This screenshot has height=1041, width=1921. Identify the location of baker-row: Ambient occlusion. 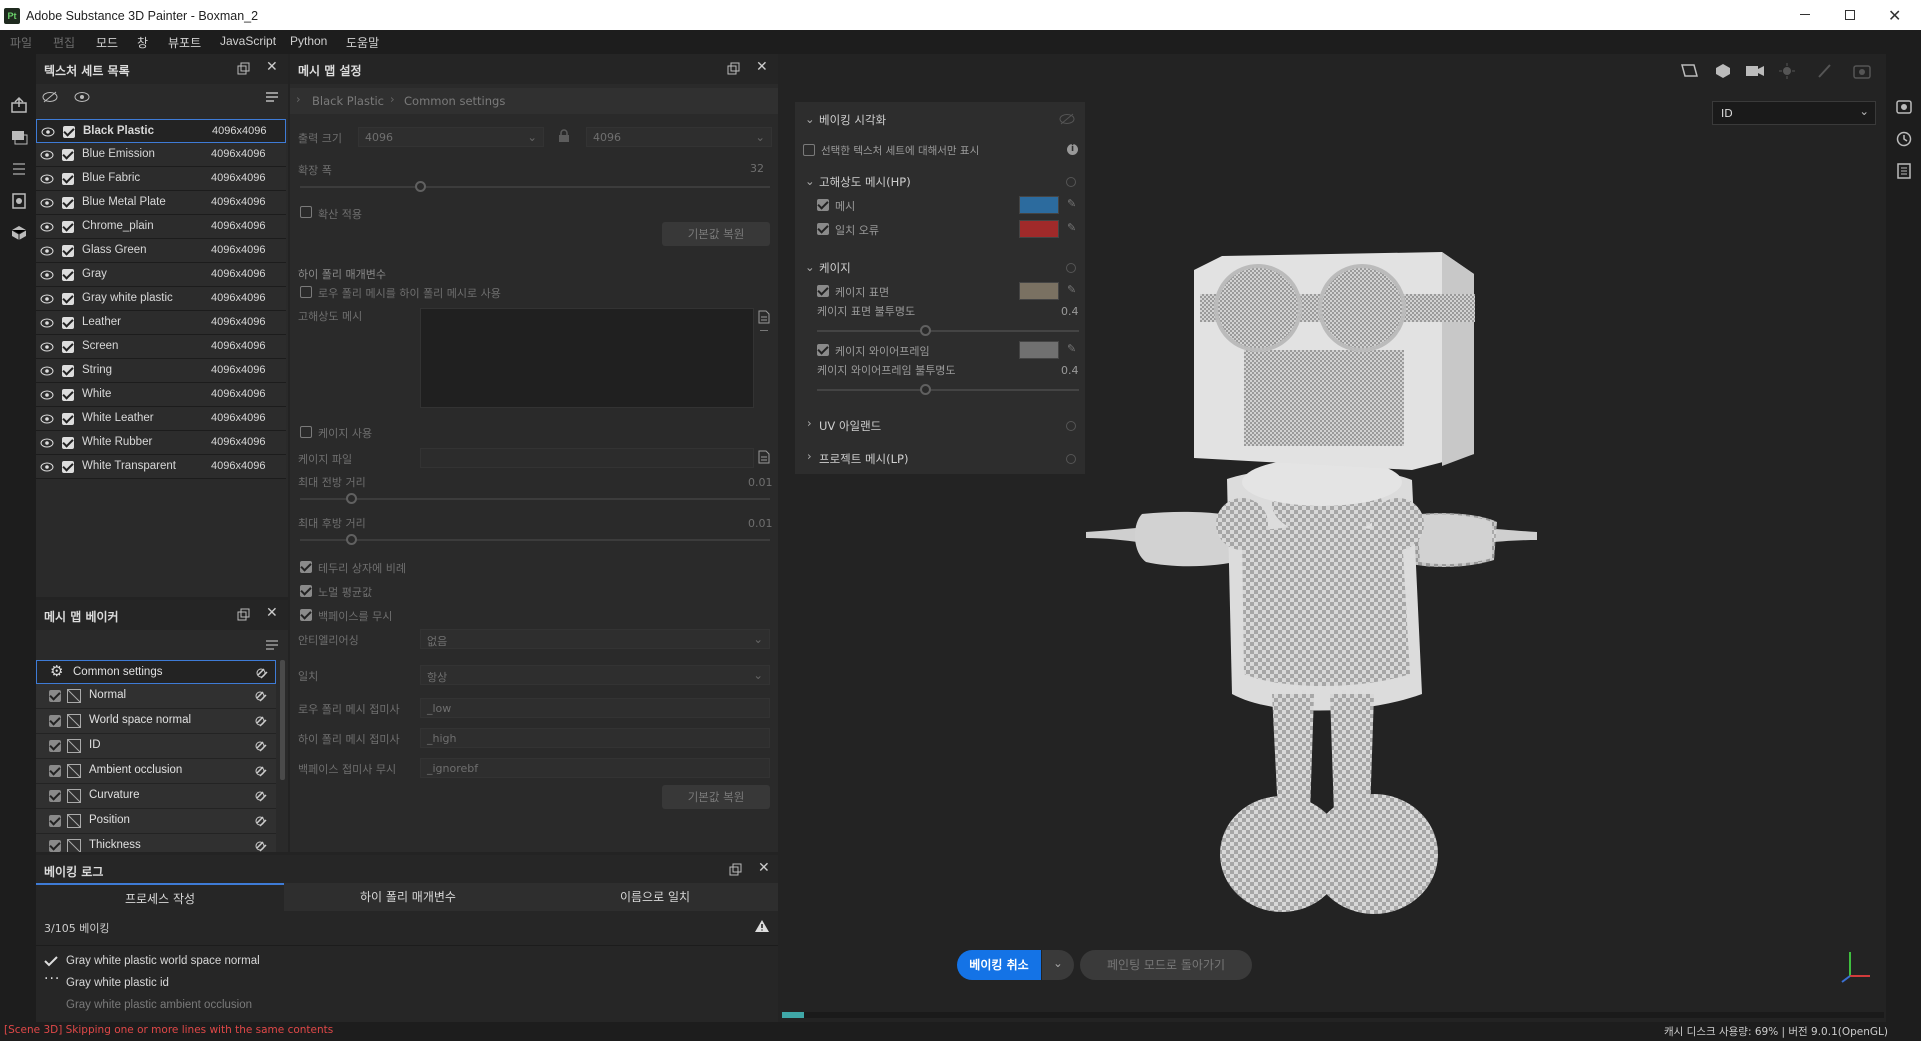
(156, 771).